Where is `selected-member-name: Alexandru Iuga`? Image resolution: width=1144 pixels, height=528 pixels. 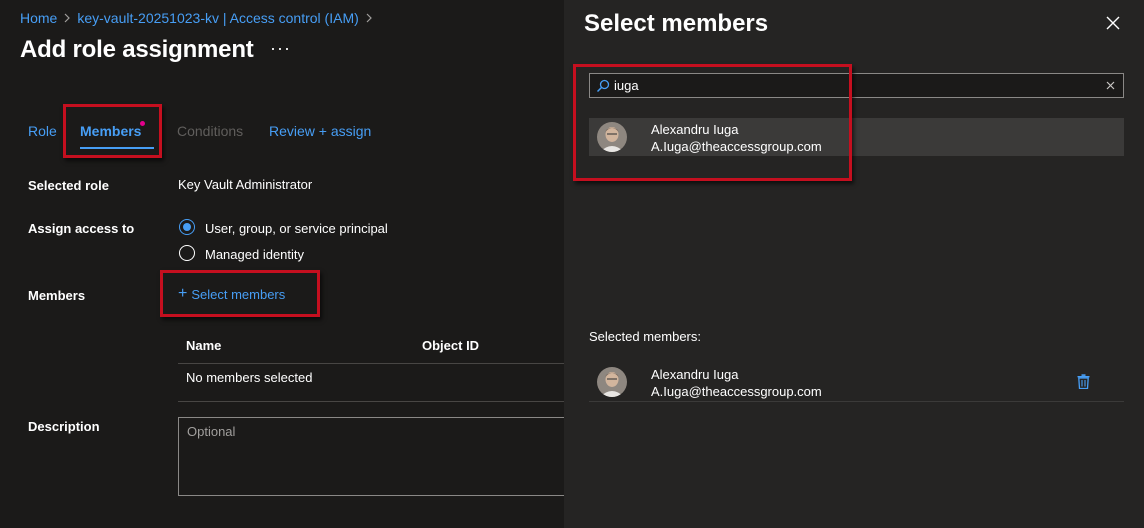 selected-member-name: Alexandru Iuga is located at coordinates (695, 374).